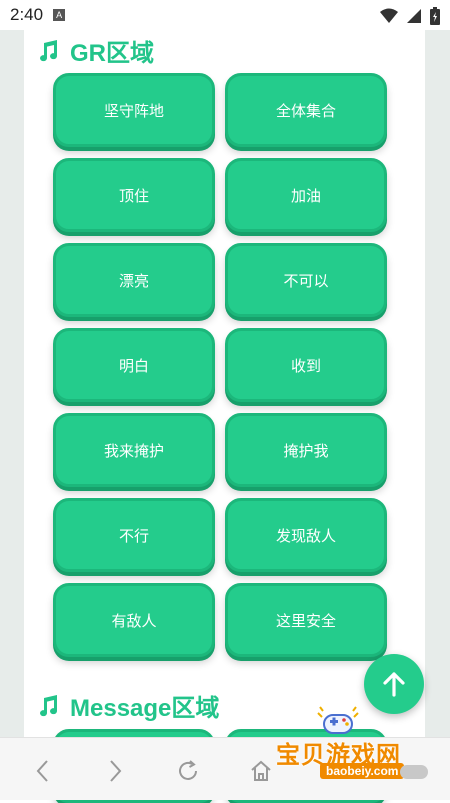 Image resolution: width=450 pixels, height=803 pixels. I want to click on section-title-gr: GR区域, so click(95, 50).